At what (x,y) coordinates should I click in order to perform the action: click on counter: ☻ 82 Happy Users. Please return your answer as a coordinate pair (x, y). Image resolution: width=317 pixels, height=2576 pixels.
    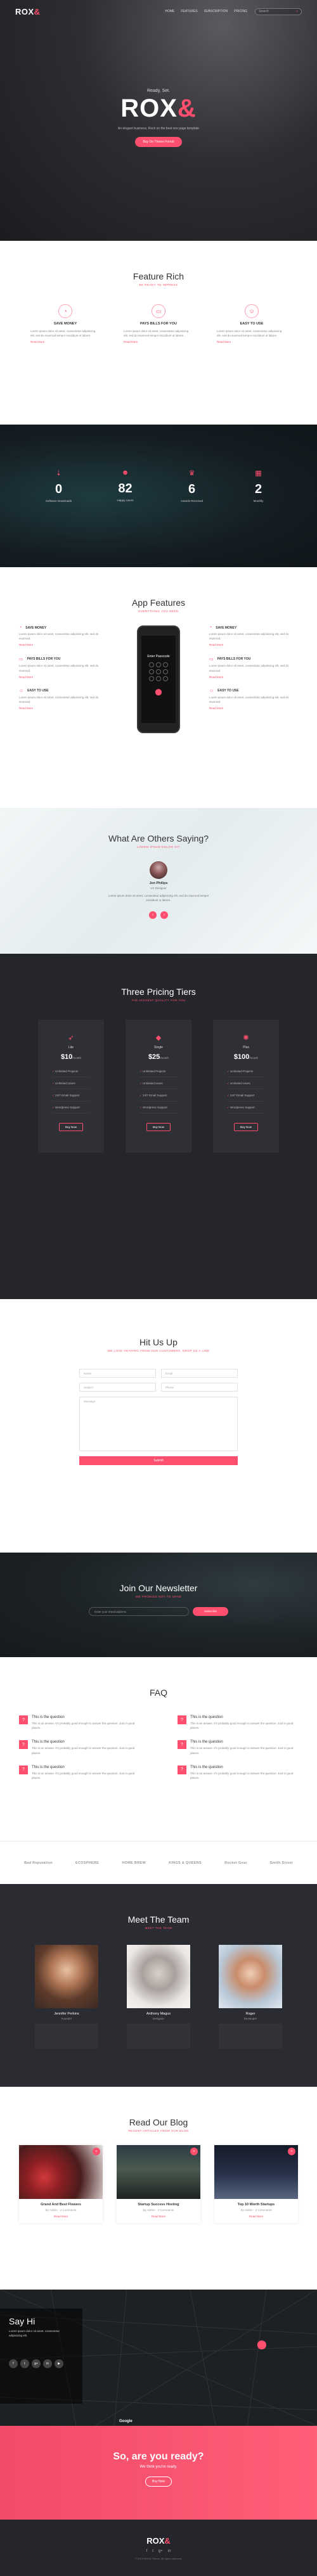
    Looking at the image, I should click on (125, 518).